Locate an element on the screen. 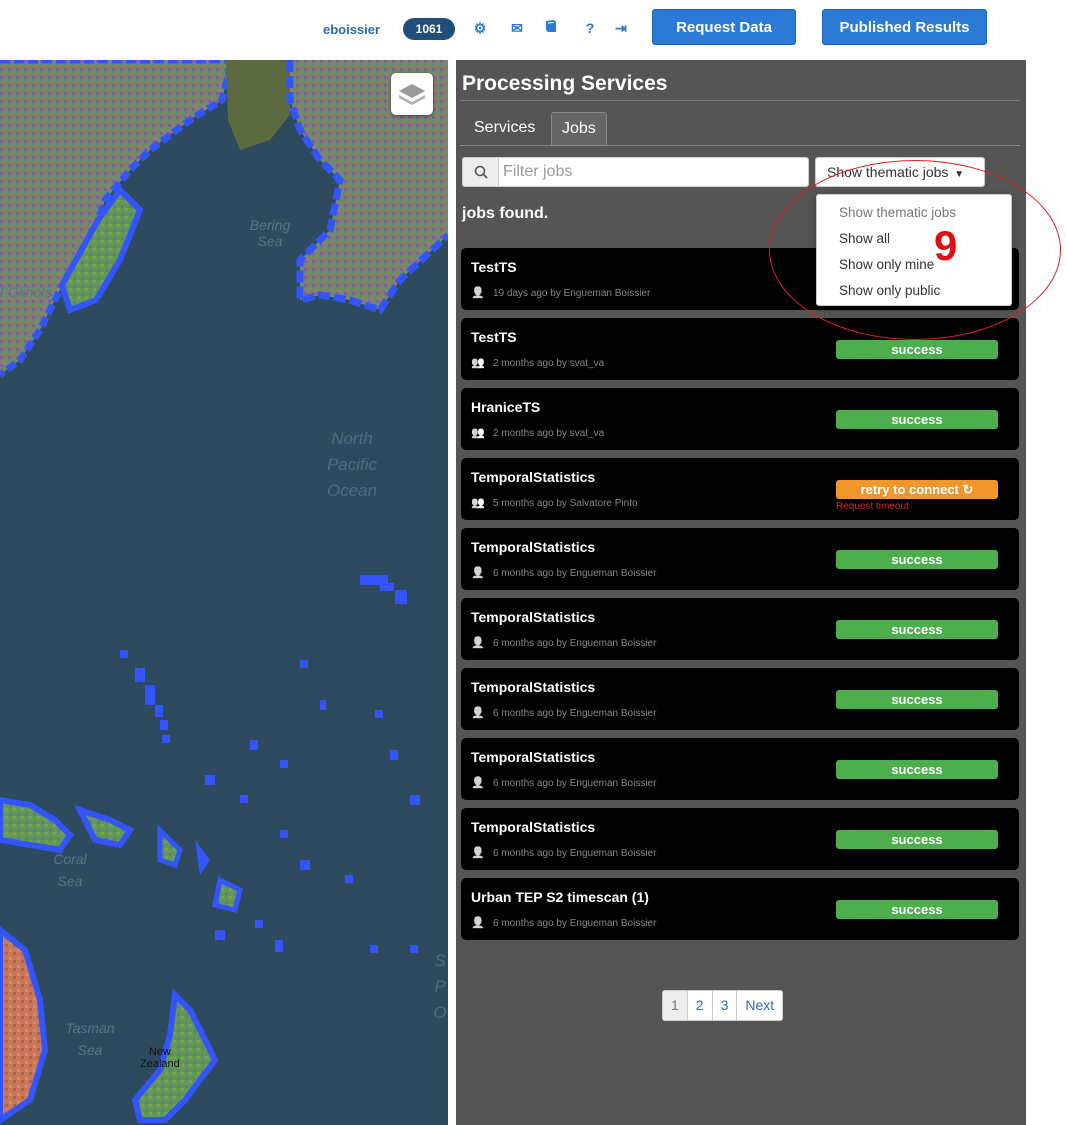  north-pacific-label: North Pacific Ocean is located at coordinates (352, 464).